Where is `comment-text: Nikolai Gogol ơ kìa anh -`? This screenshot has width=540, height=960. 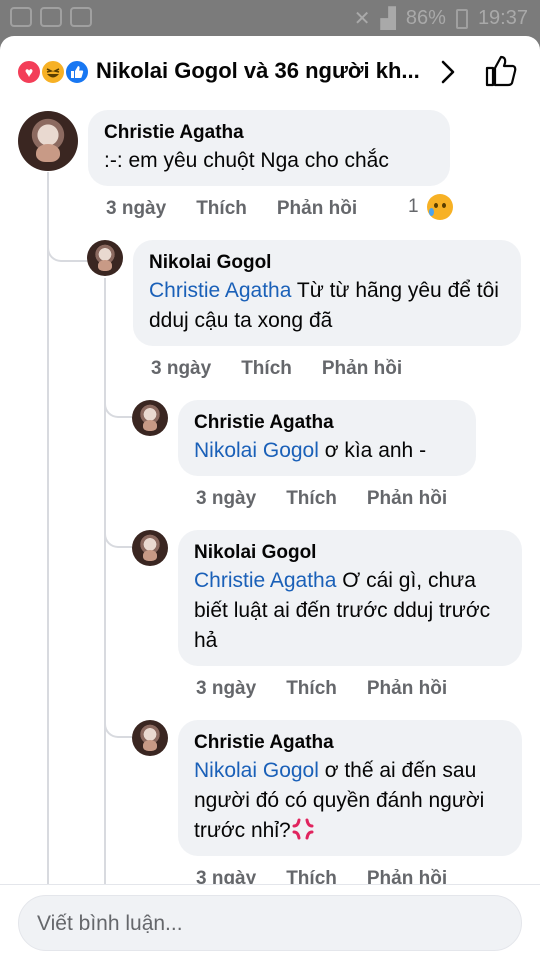
comment-text: Nikolai Gogol ơ kìa anh - is located at coordinates (328, 451).